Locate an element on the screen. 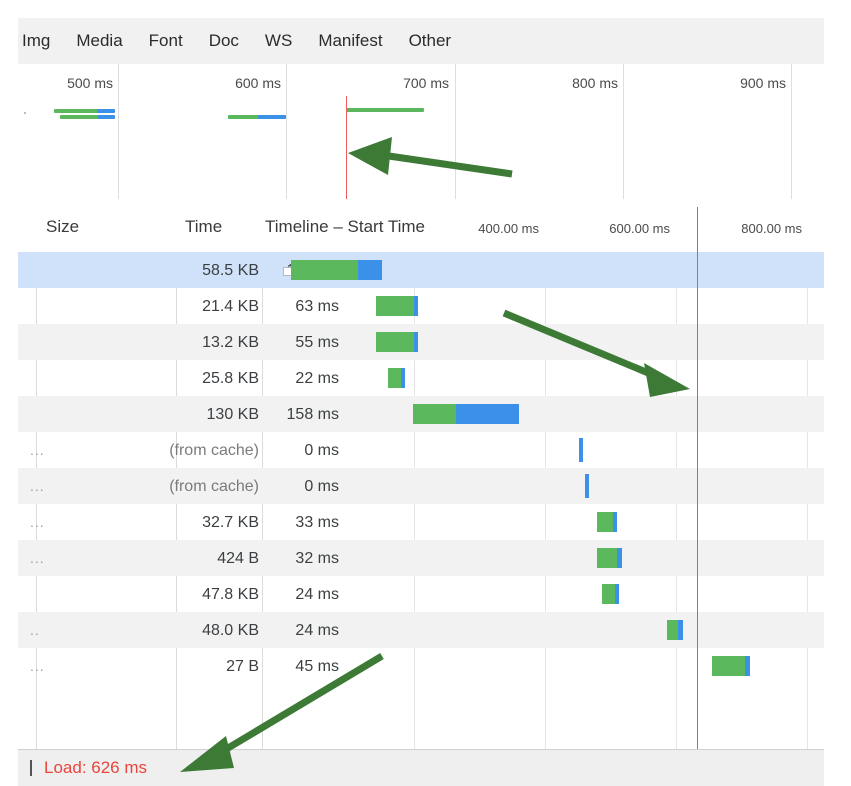 The image size is (851, 786). filter-tab-other: Other is located at coordinates (430, 41).